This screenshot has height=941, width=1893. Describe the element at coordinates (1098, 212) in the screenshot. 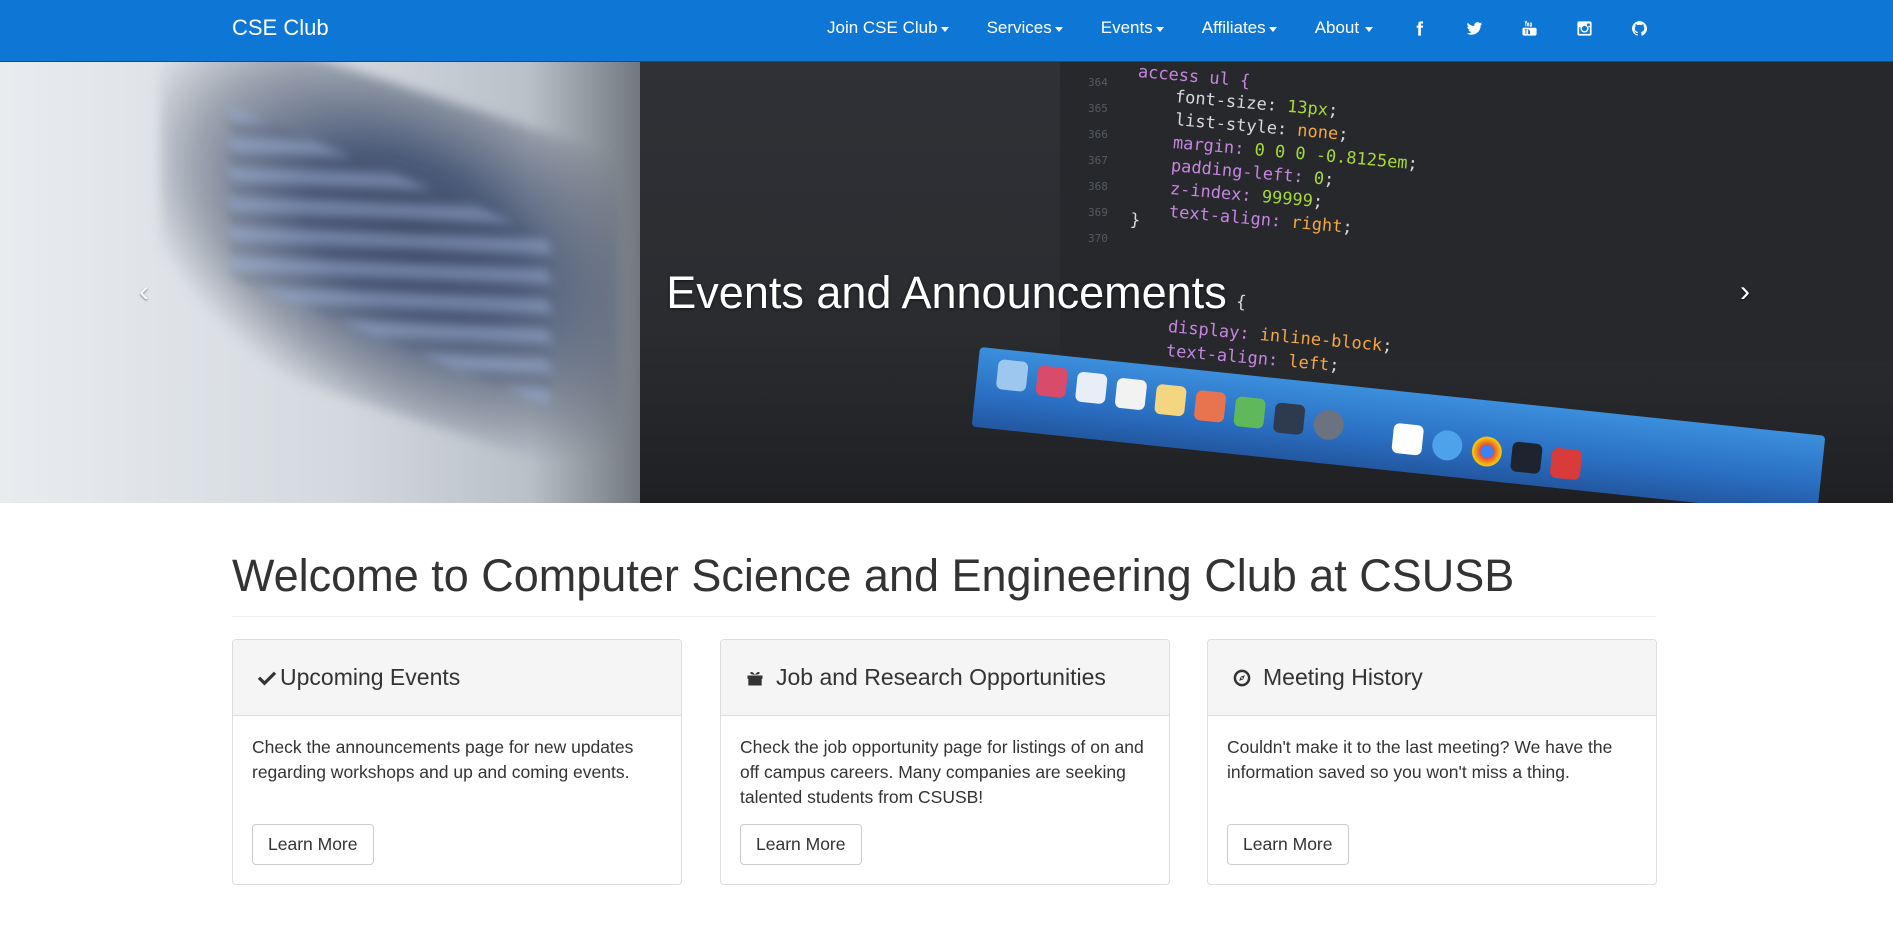

I see `line-number: 369` at that location.